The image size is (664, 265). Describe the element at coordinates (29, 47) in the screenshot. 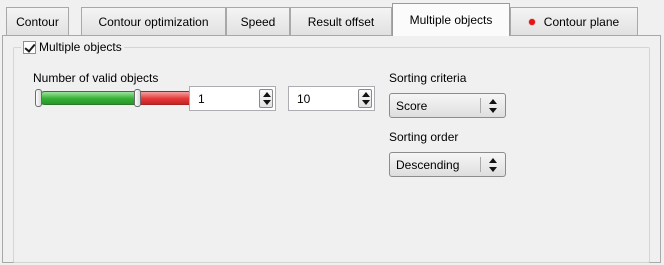

I see `checkbox-checked-icon` at that location.